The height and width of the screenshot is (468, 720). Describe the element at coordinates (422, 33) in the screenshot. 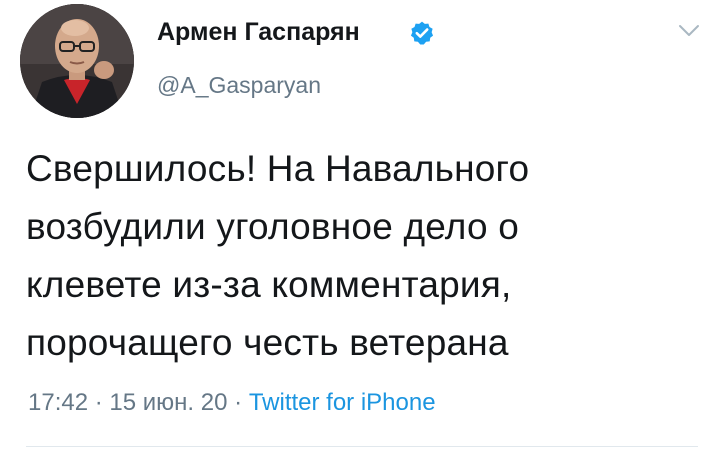

I see `verified-badge-icon` at that location.